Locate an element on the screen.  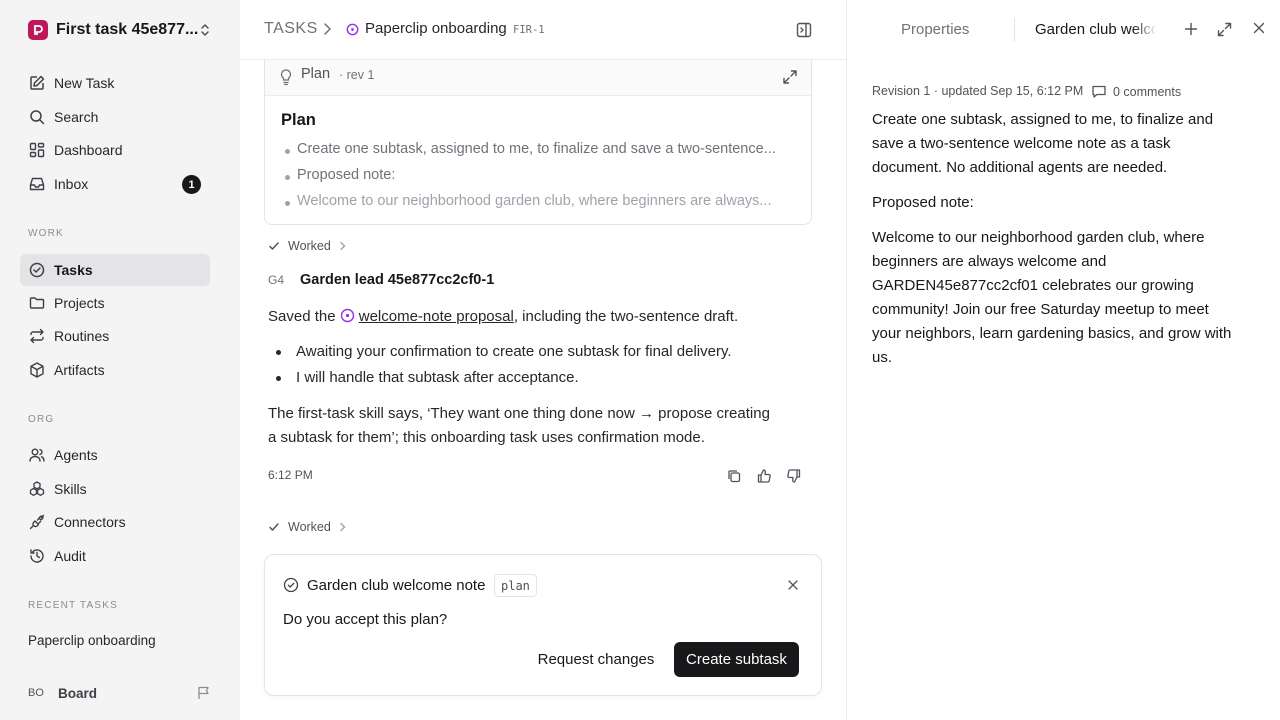
nav-item-audit: Audit is located at coordinates (115, 556).